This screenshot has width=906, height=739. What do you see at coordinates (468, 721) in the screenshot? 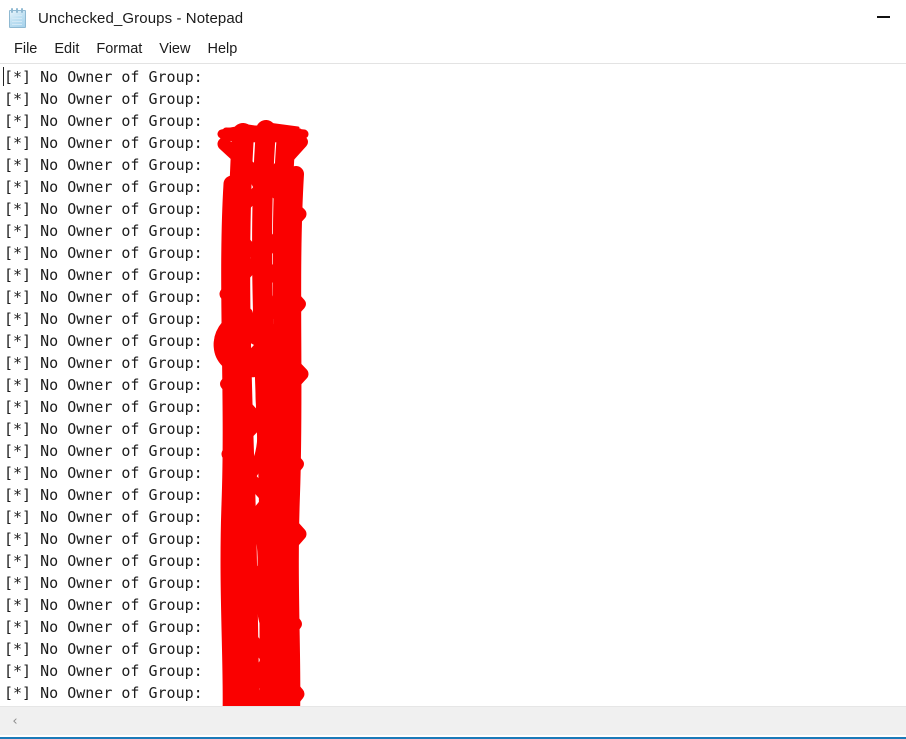
I see `scrollbar-track` at bounding box center [468, 721].